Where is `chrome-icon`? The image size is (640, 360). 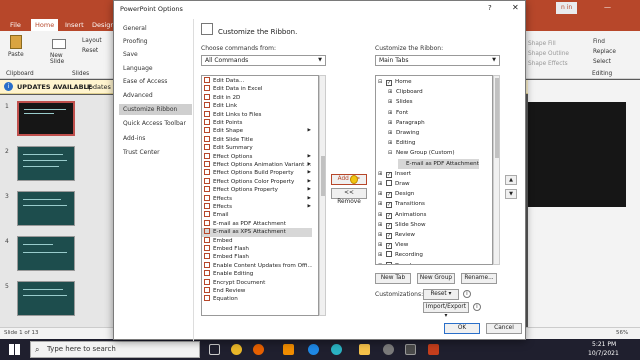 chrome-icon is located at coordinates (236, 349).